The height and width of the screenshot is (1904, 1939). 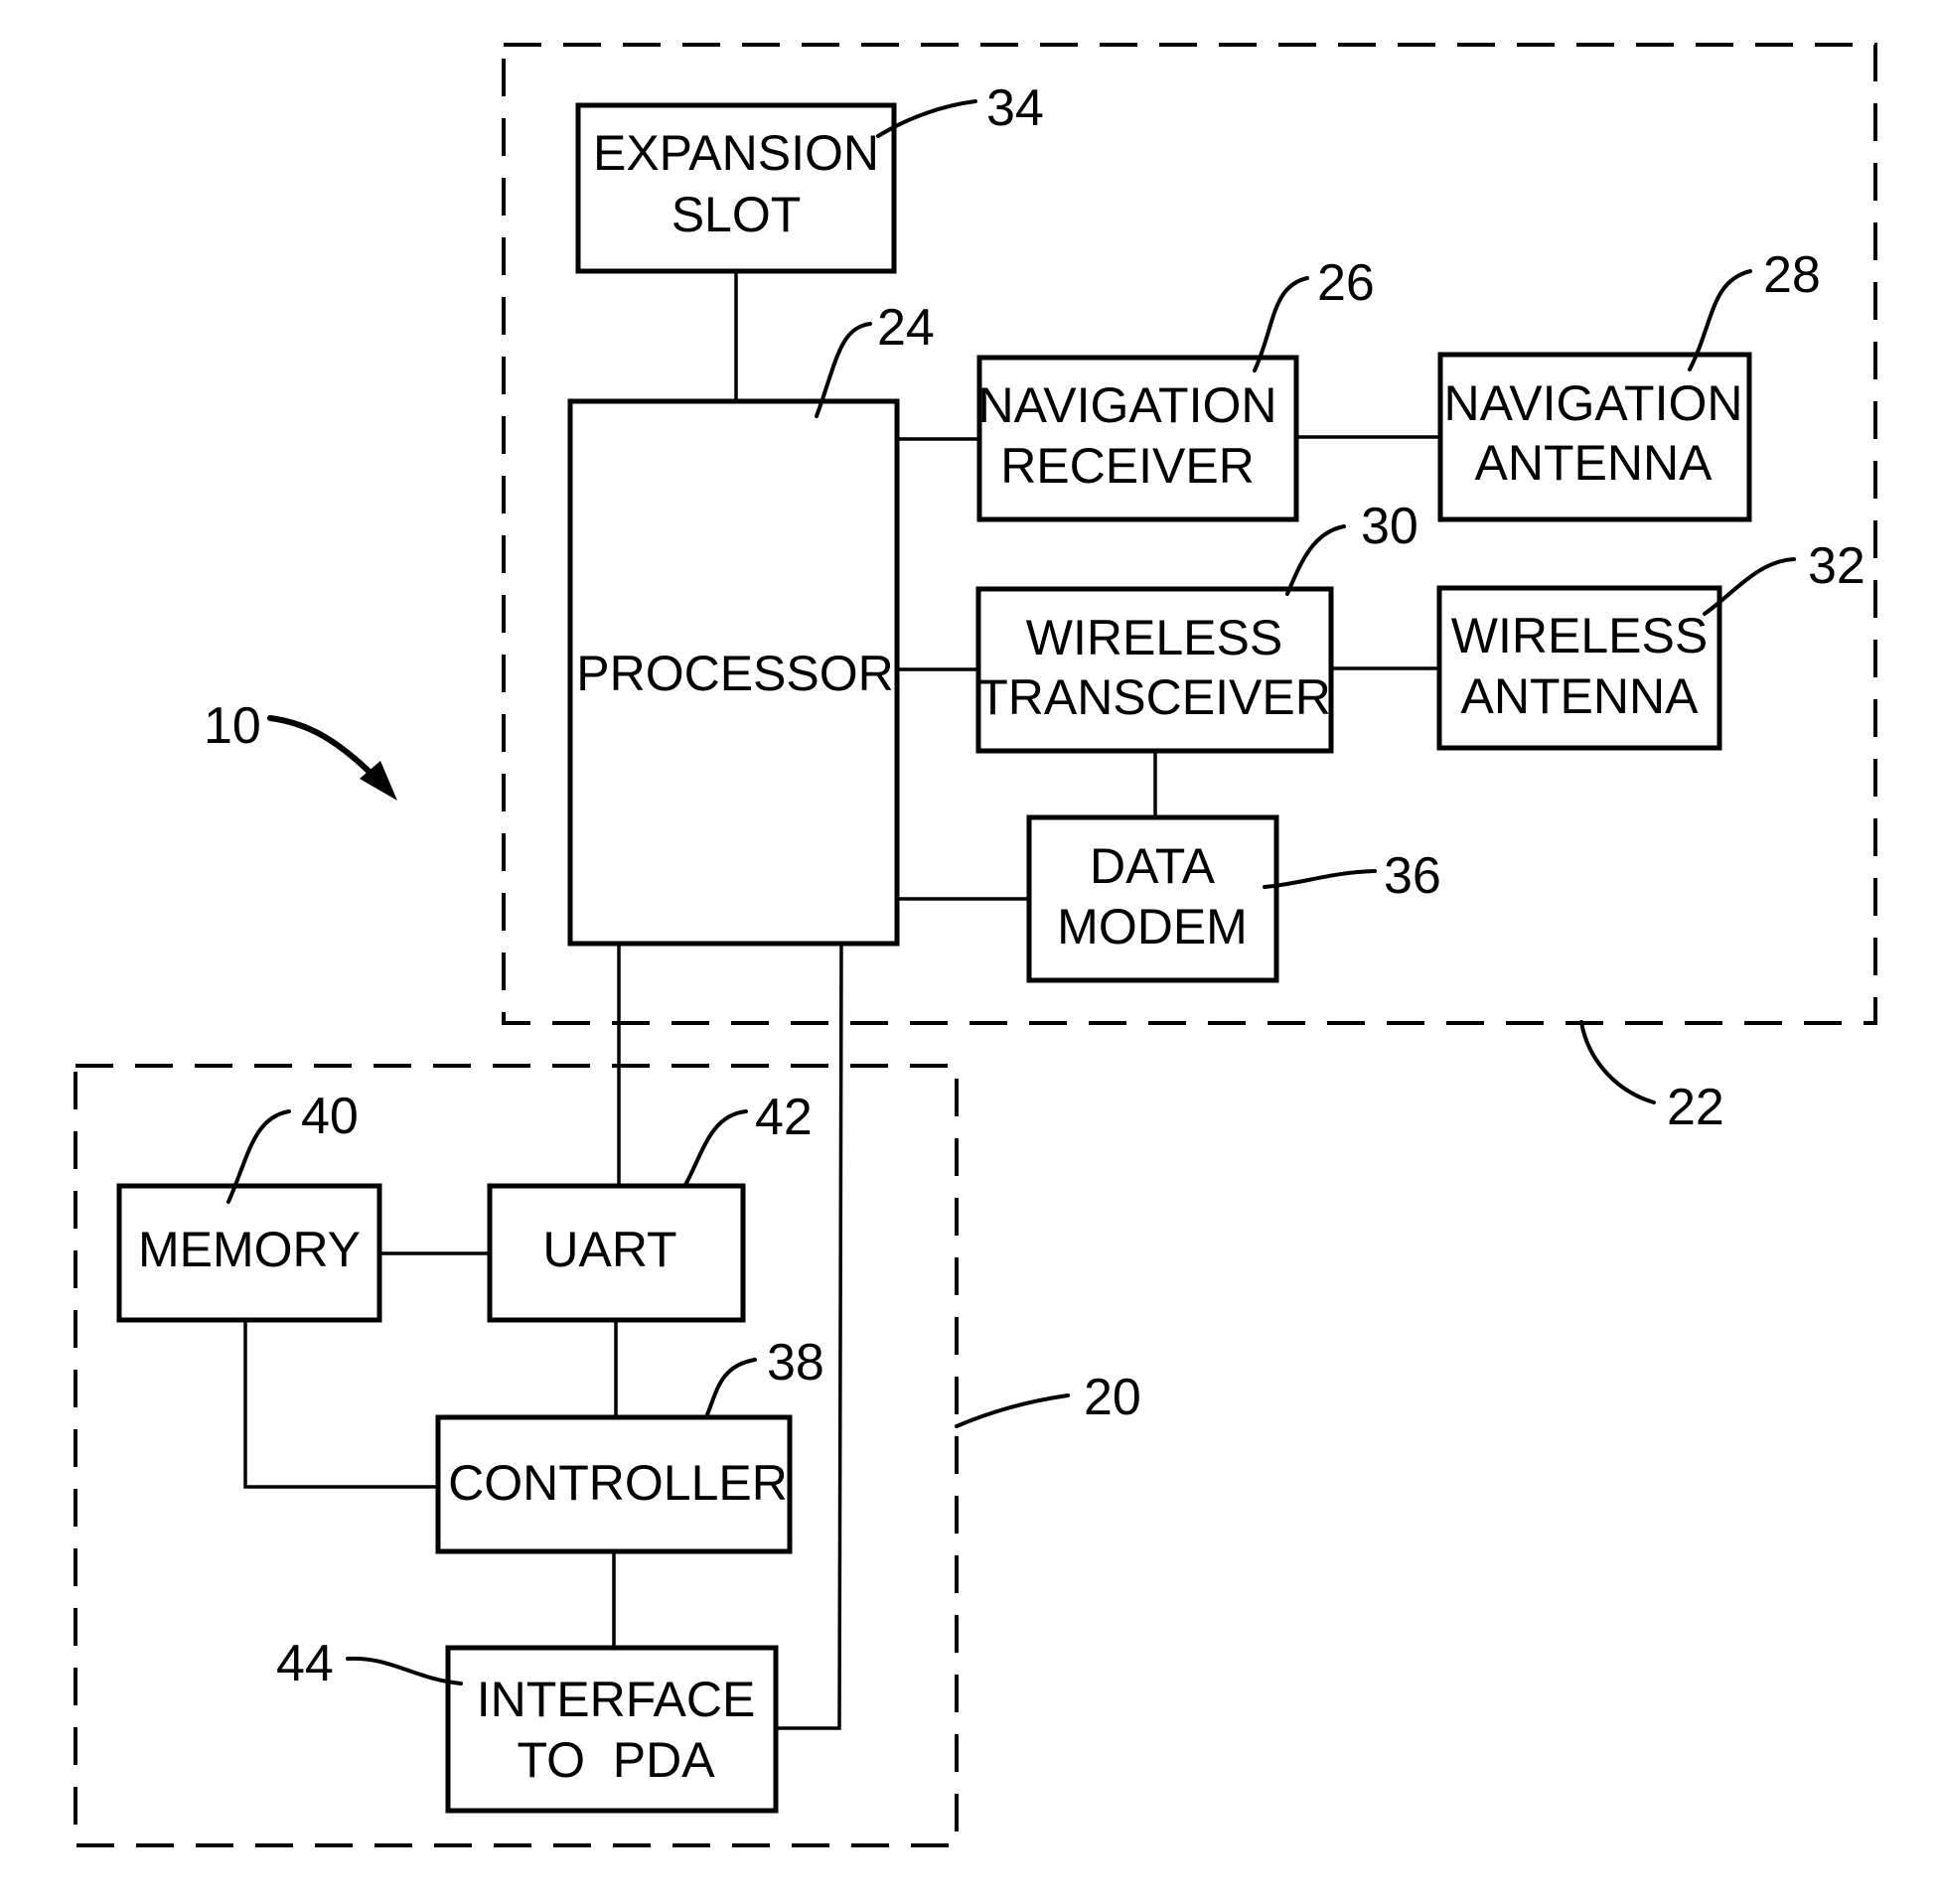 I want to click on uart-block: UART, so click(x=616, y=1253).